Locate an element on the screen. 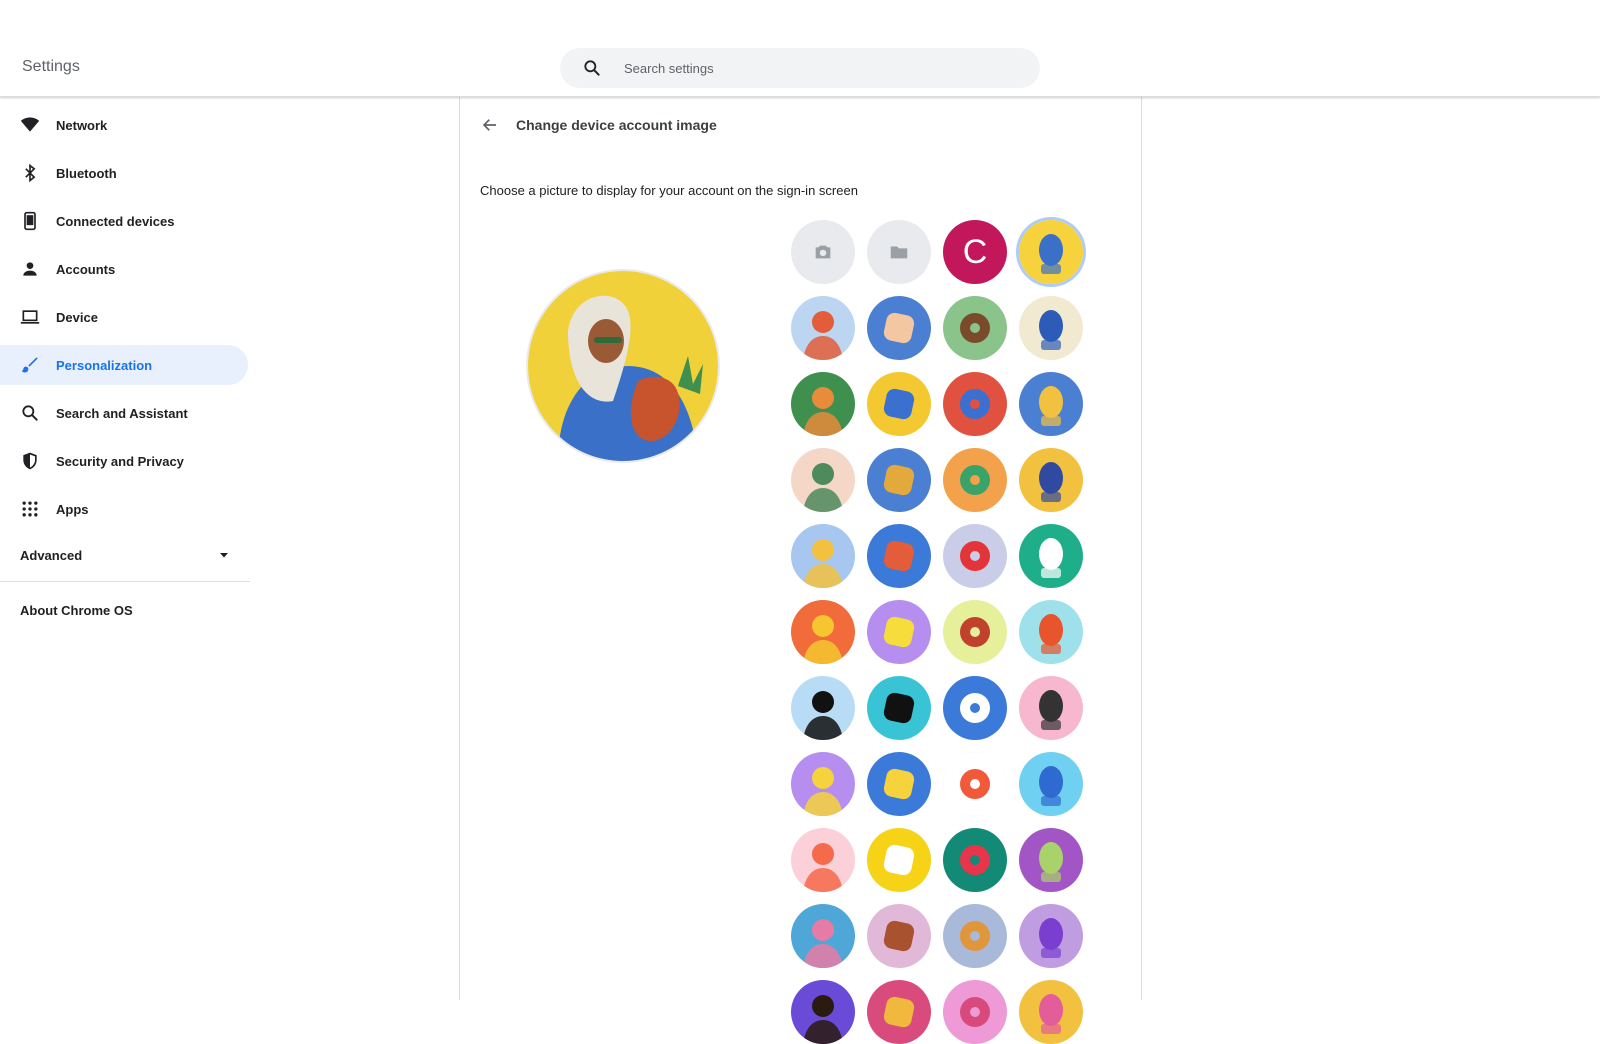  dropdown-arrow-icon is located at coordinates (224, 555).